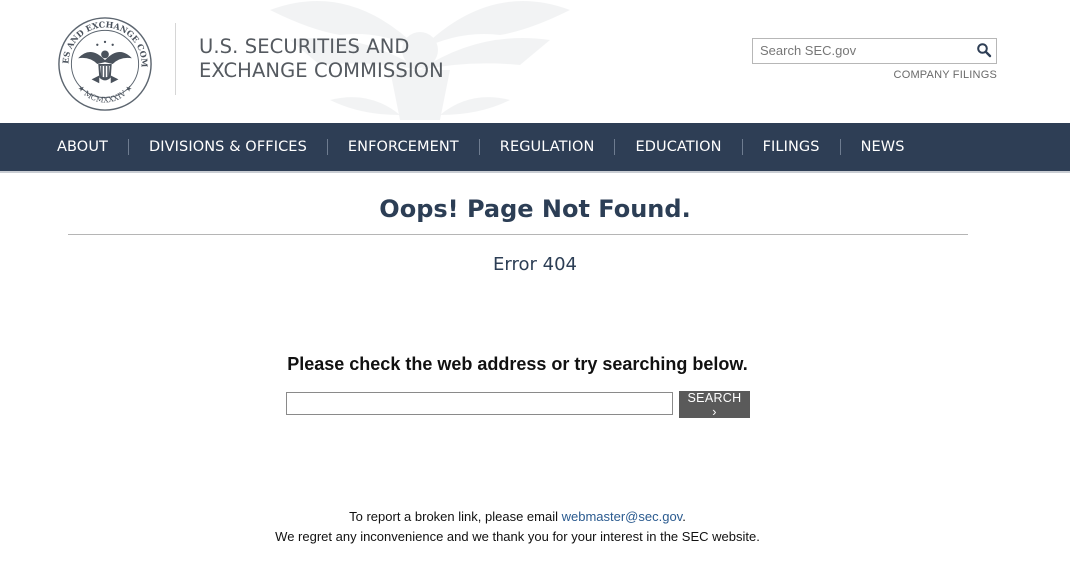  What do you see at coordinates (518, 234) in the screenshot?
I see `title-divider` at bounding box center [518, 234].